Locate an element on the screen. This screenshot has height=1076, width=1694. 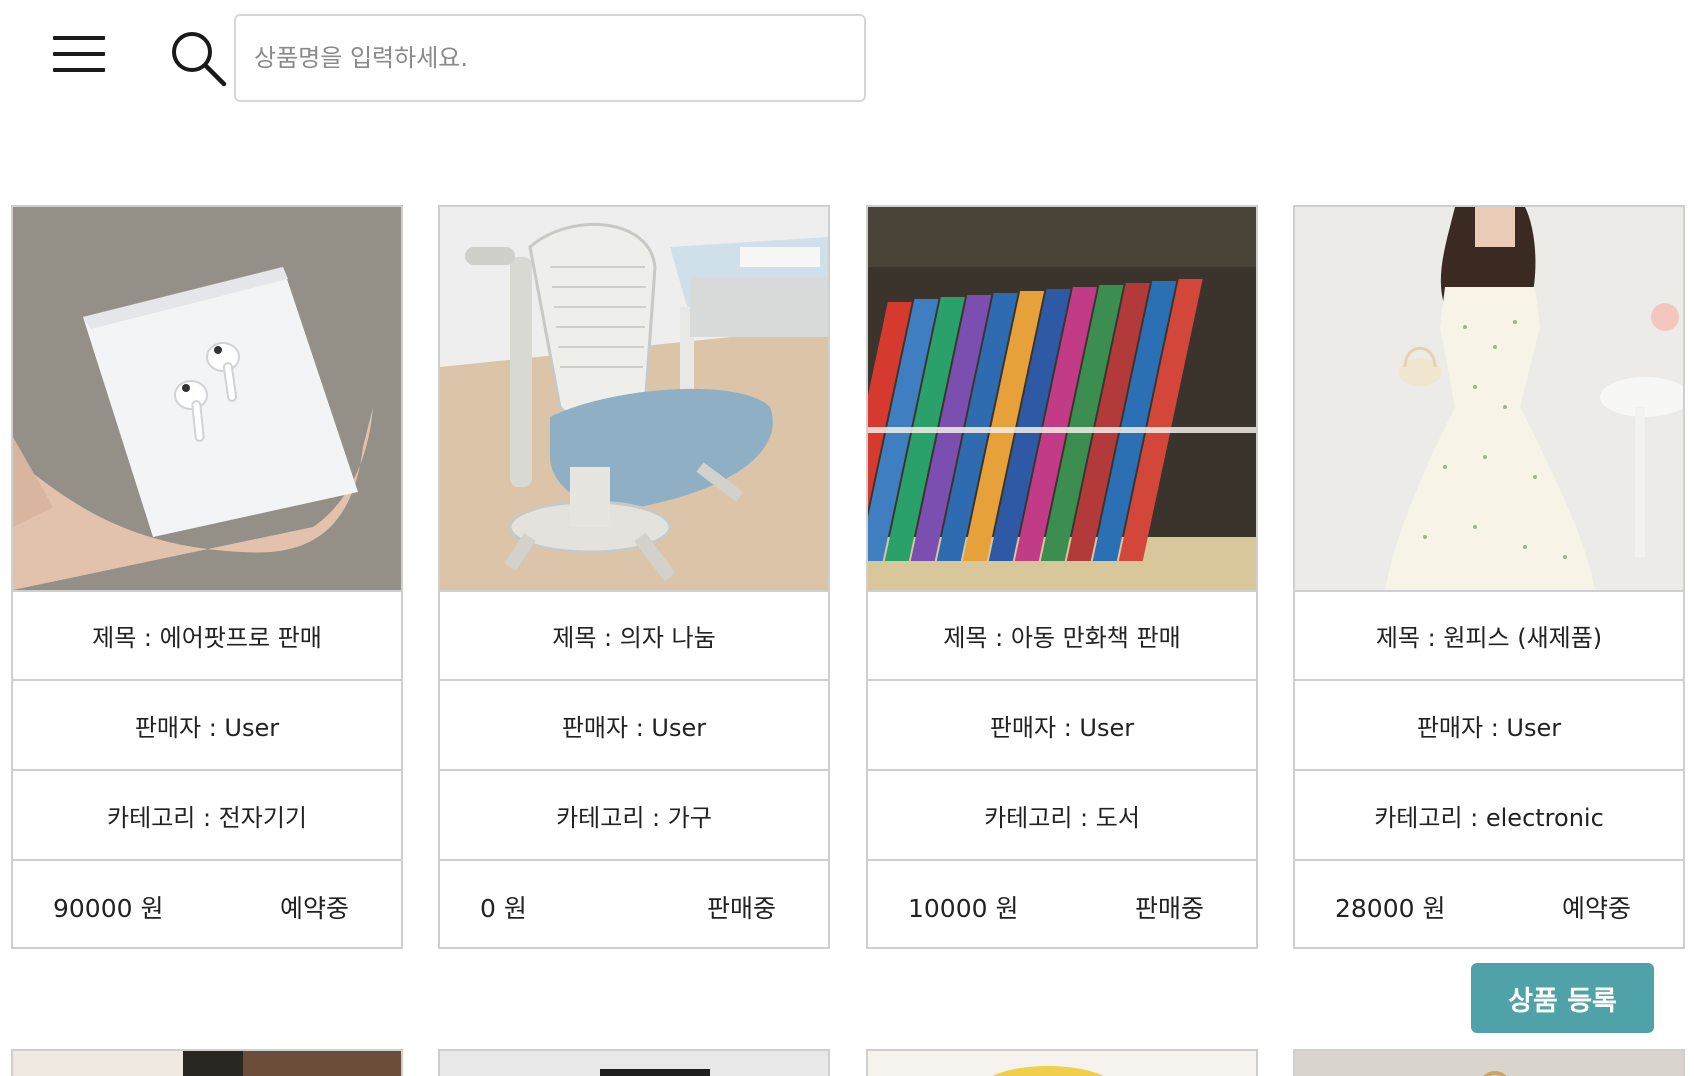
product-category: 카테고리 : 도서 is located at coordinates (1062, 816).